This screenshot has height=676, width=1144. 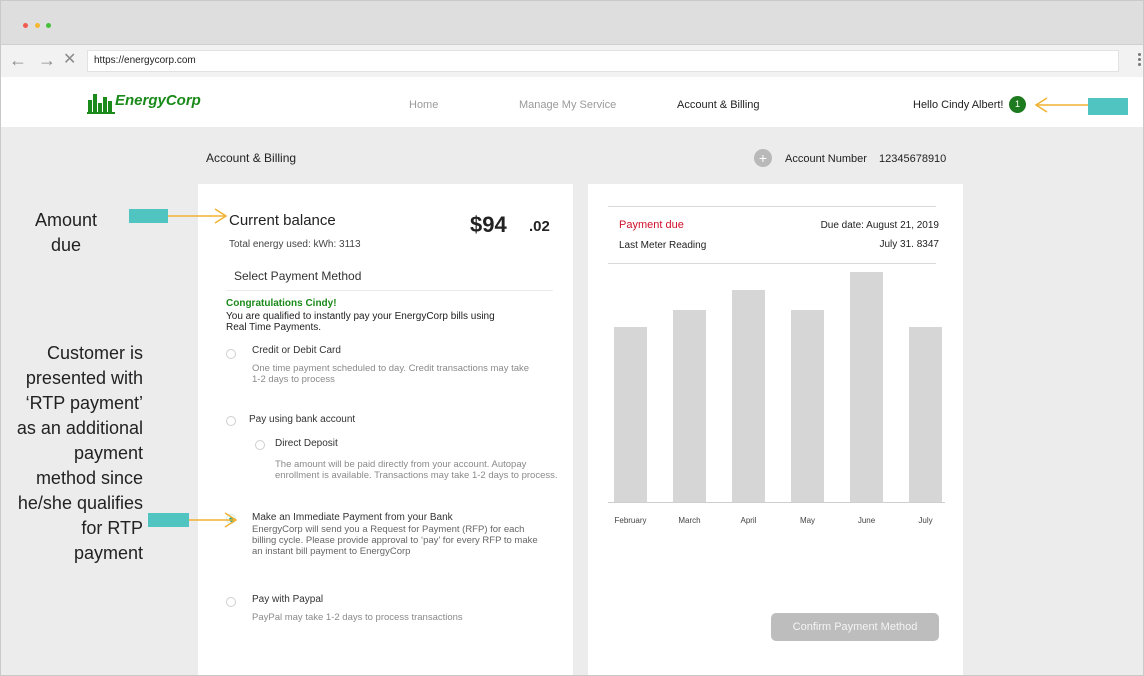 What do you see at coordinates (101, 104) in the screenshot?
I see `city-skyline-icon` at bounding box center [101, 104].